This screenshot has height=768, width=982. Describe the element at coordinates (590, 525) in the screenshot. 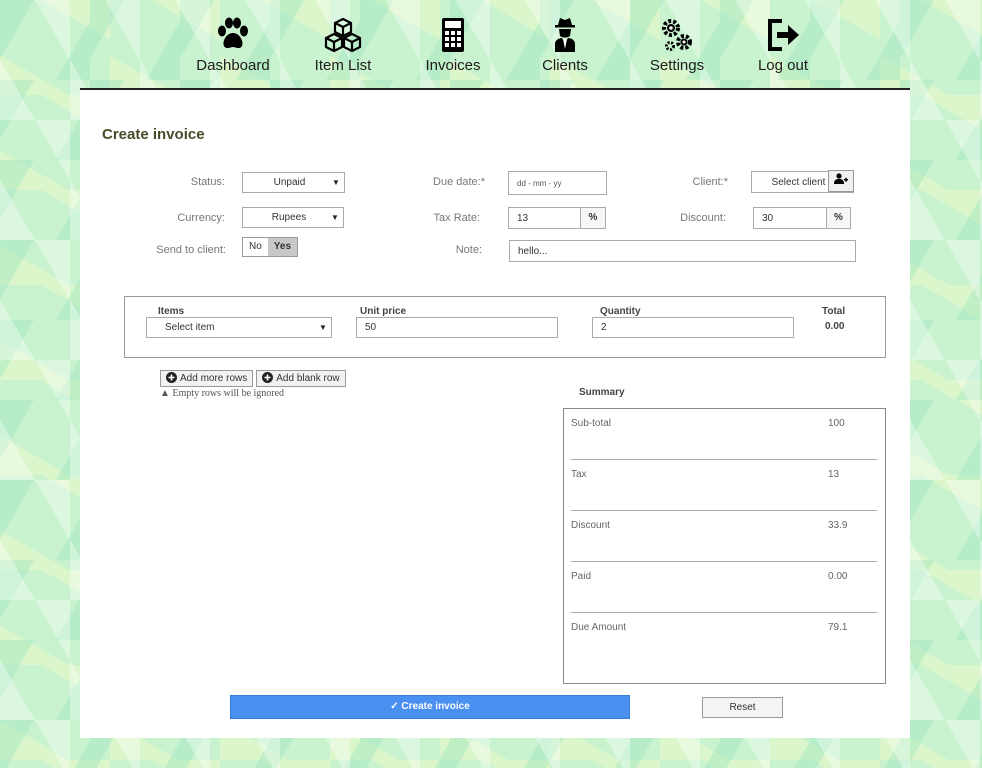

I see `summary-label: Discount` at that location.